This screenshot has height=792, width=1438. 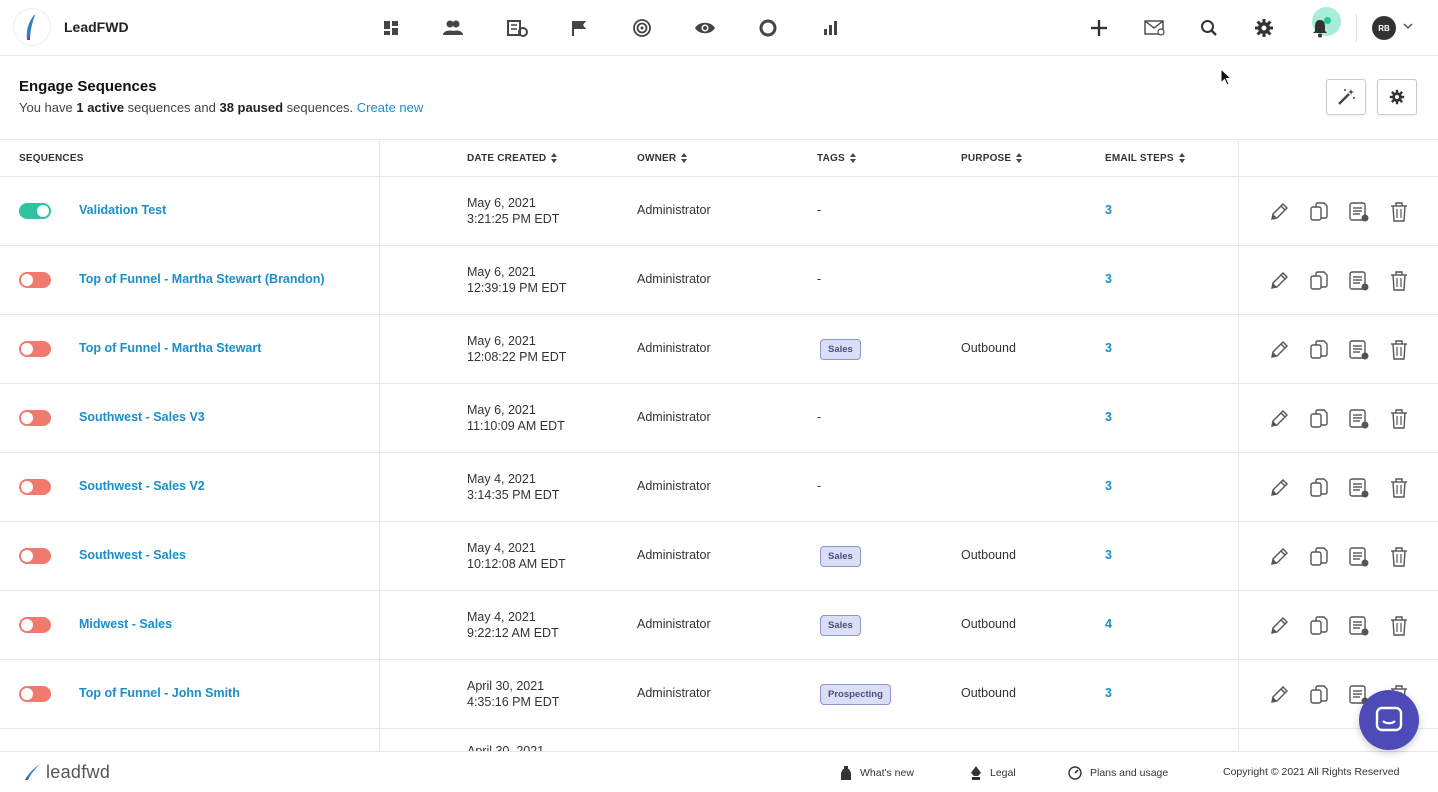 I want to click on sequence-name-link: Top of Funnel - Martha Stewart, so click(x=170, y=348).